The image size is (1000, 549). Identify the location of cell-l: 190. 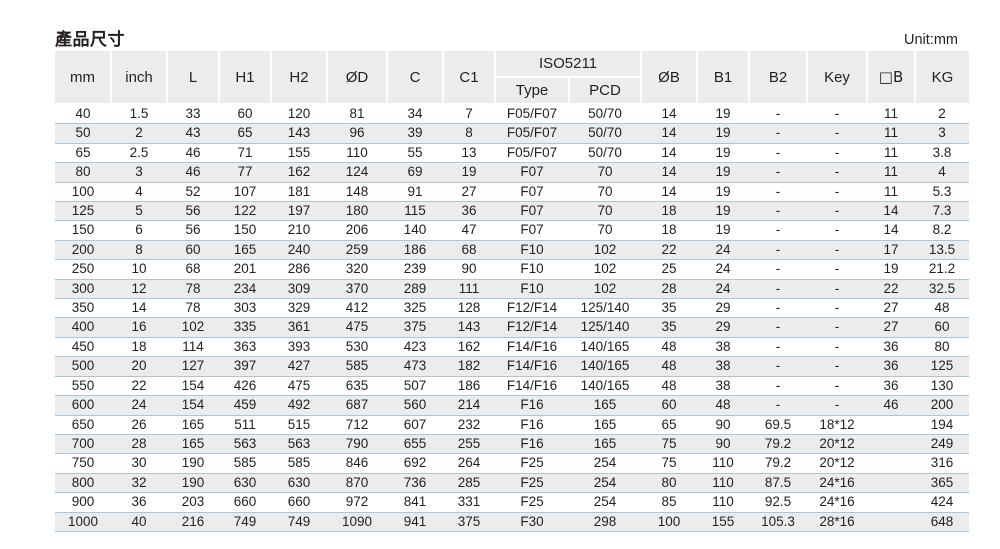
(193, 482).